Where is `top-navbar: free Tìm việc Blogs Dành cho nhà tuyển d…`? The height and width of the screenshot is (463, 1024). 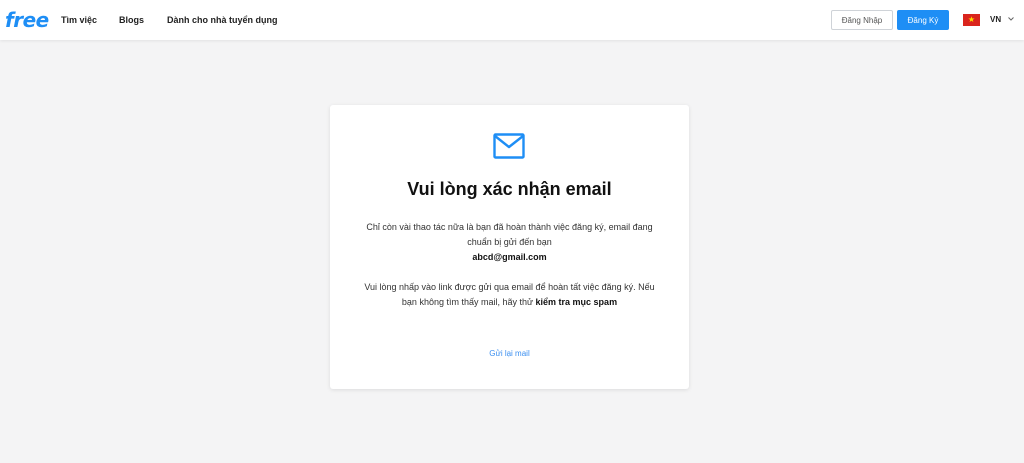 top-navbar: free Tìm việc Blogs Dành cho nhà tuyển d… is located at coordinates (512, 20).